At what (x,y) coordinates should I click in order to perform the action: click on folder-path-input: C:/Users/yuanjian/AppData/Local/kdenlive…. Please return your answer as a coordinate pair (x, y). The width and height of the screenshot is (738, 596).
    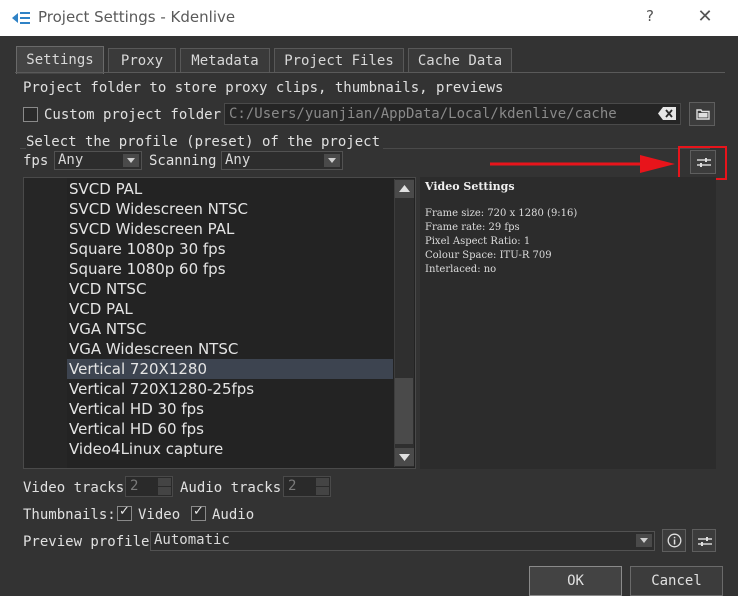
    Looking at the image, I should click on (452, 114).